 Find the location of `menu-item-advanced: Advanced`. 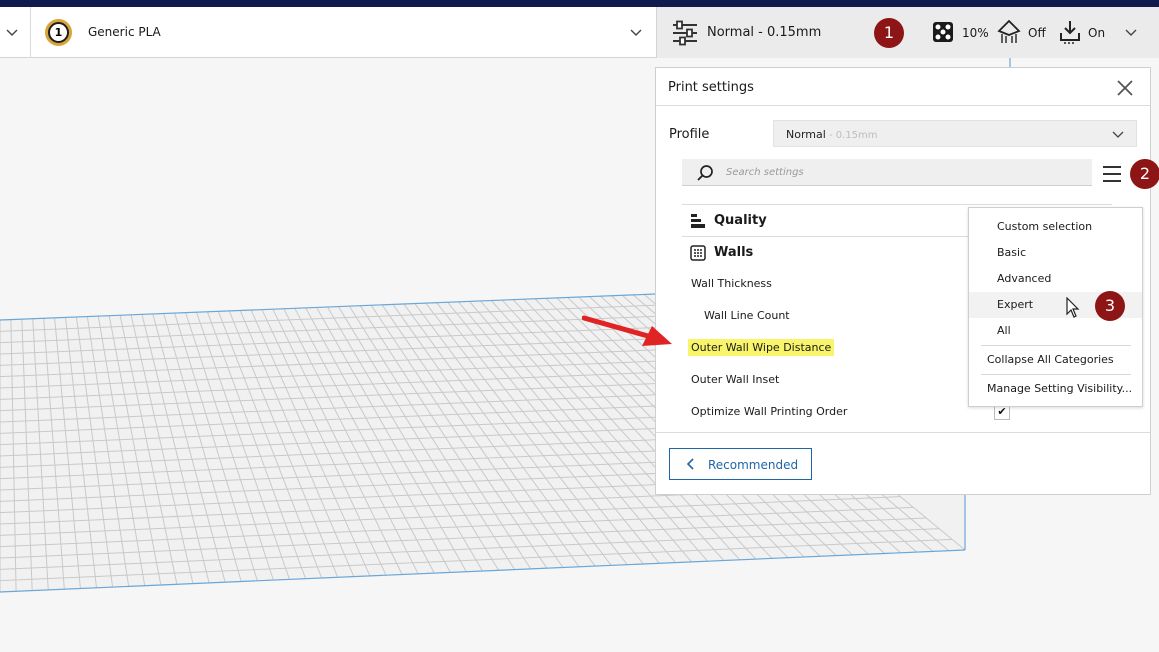

menu-item-advanced: Advanced is located at coordinates (1055, 279).